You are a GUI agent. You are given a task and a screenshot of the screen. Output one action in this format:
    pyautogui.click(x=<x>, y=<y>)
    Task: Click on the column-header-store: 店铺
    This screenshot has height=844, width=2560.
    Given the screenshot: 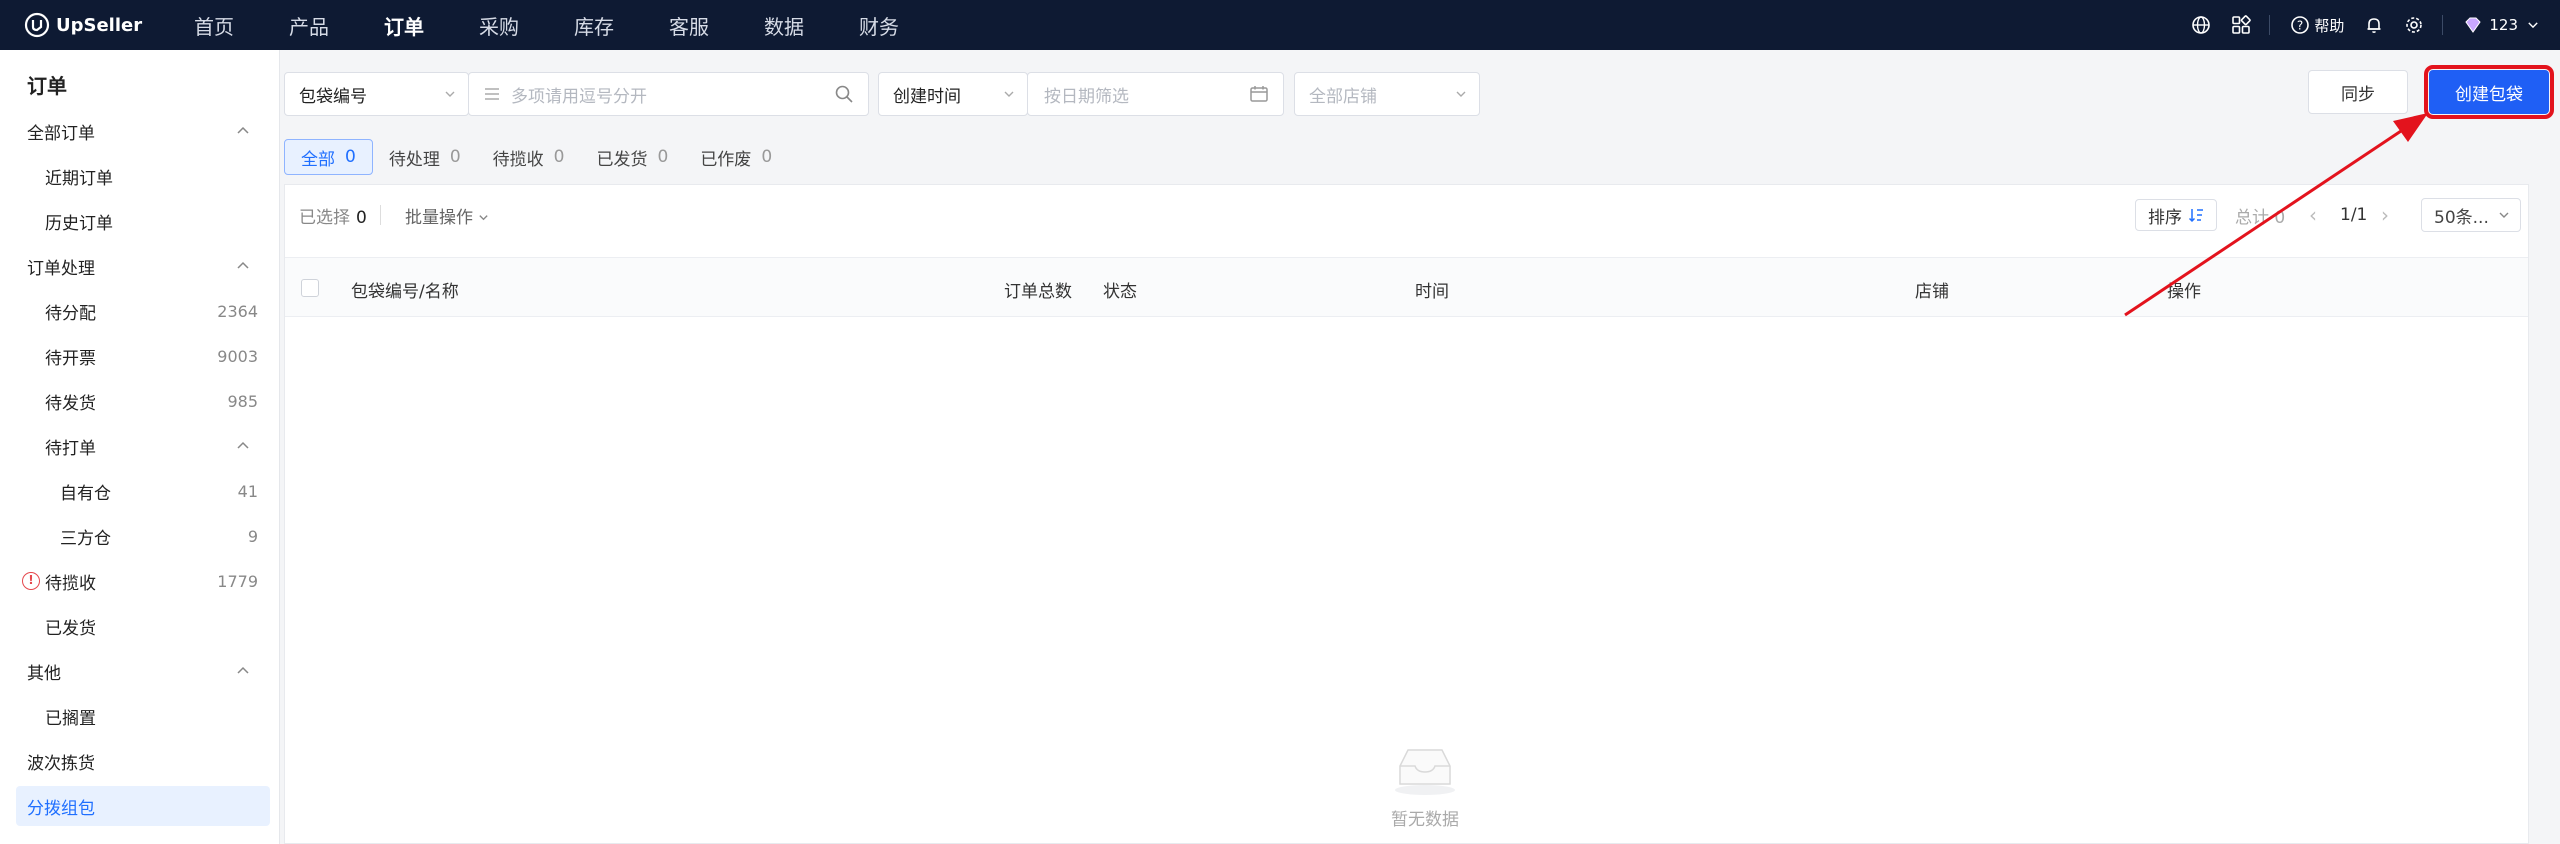 What is the action you would take?
    pyautogui.click(x=1932, y=292)
    